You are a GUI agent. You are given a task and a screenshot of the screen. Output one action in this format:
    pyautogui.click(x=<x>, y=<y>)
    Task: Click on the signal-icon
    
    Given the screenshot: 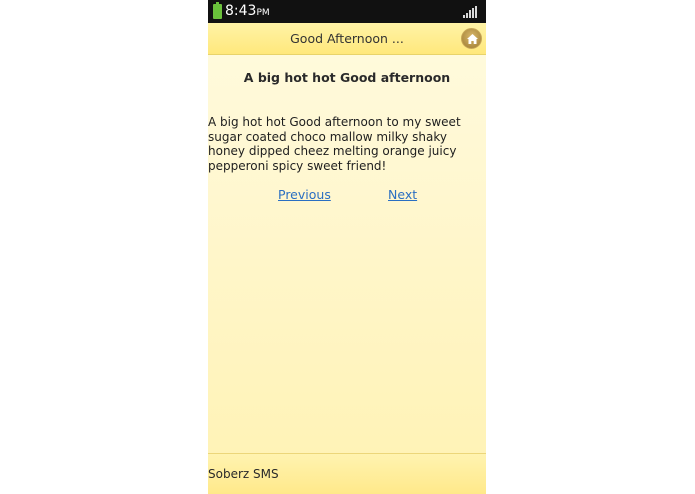 What is the action you would take?
    pyautogui.click(x=470, y=12)
    